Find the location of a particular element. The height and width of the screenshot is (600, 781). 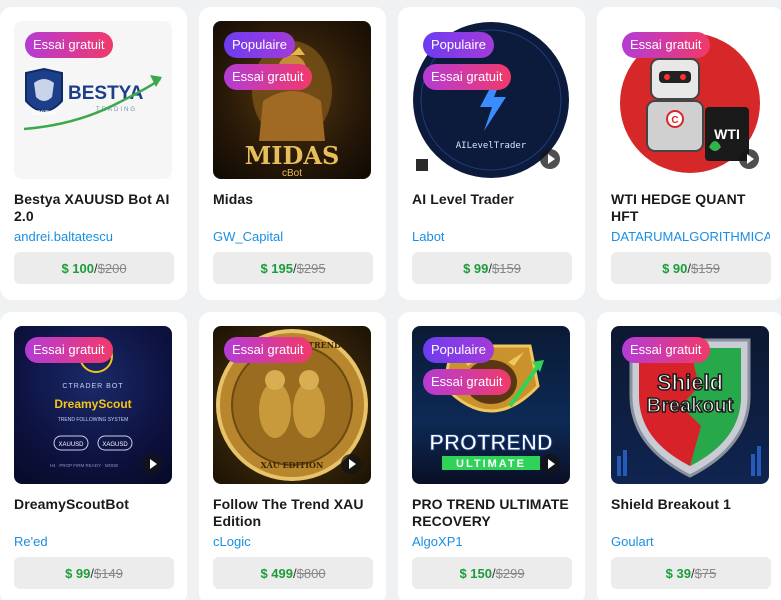

price-button: $ 195 / $295 is located at coordinates (293, 268).